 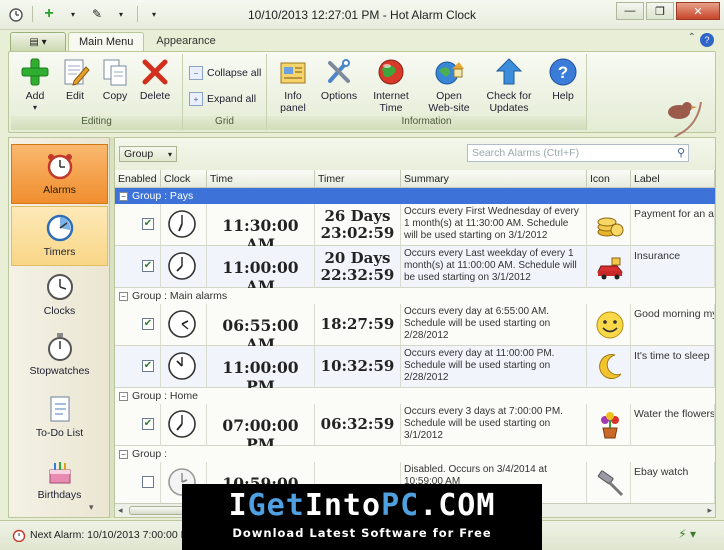 I want to click on tab-appearance: Appearance, so click(x=185, y=42).